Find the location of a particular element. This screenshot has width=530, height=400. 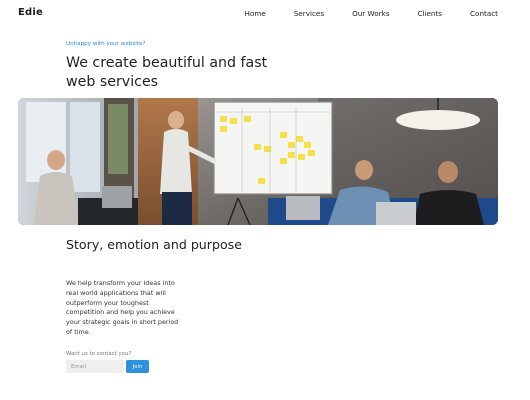

nav-links: Home Services Our Works Clients Contact is located at coordinates (371, 13).